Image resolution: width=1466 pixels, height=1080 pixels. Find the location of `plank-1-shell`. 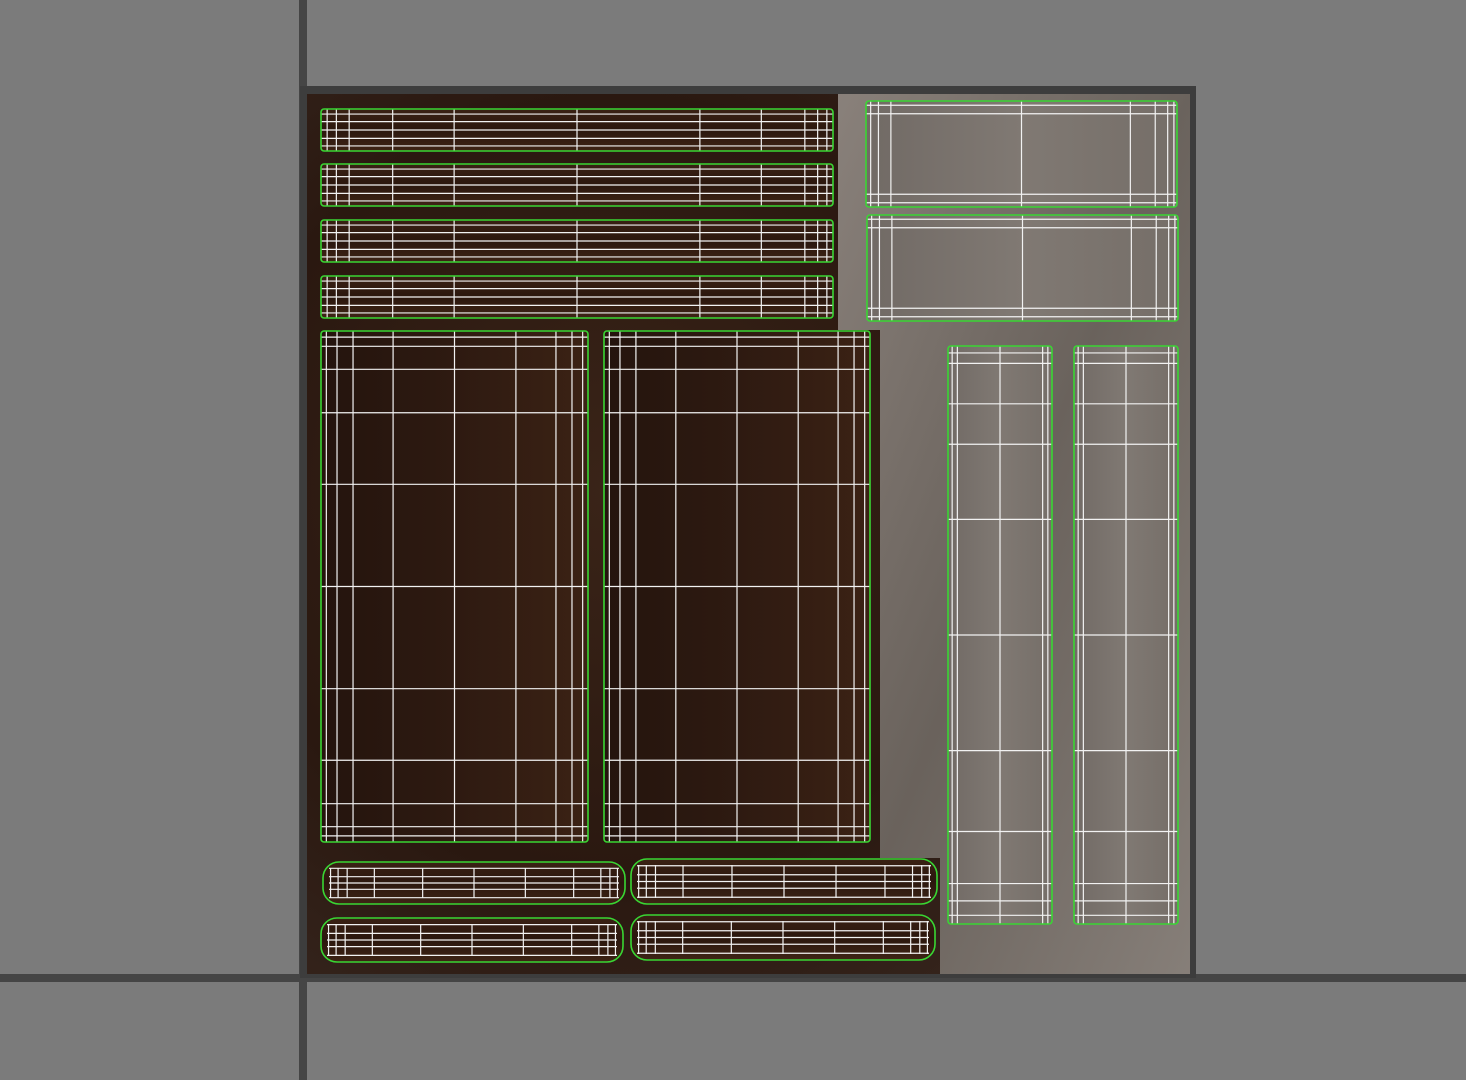

plank-1-shell is located at coordinates (577, 130).